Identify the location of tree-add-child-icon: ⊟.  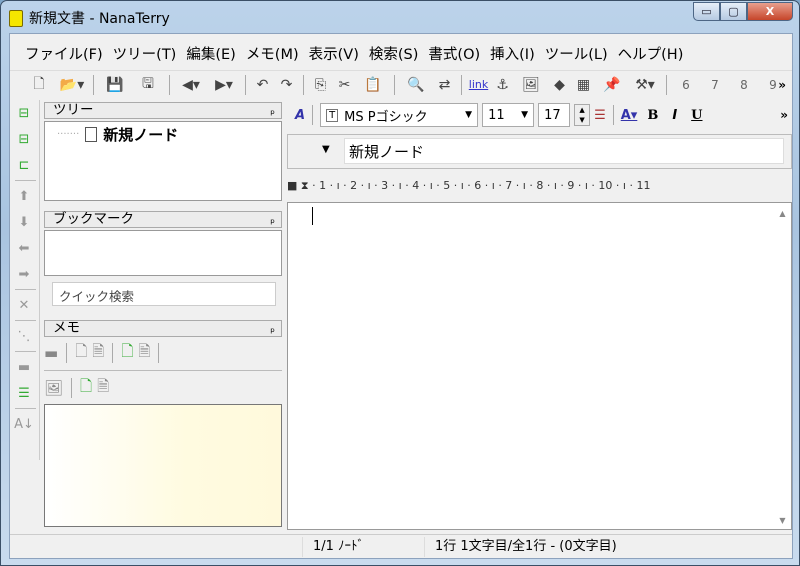
(24, 139).